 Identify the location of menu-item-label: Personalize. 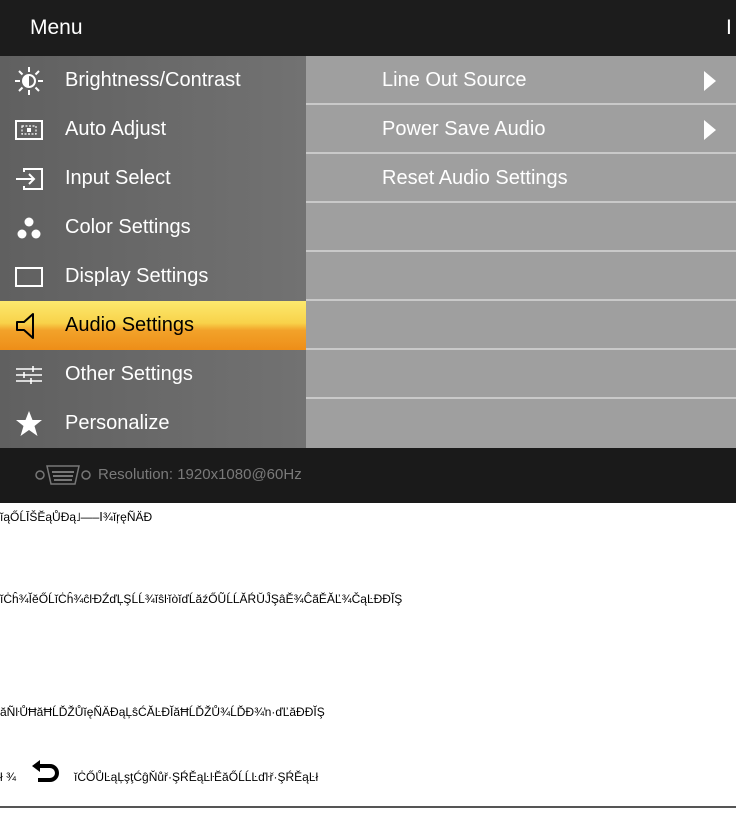
(117, 423).